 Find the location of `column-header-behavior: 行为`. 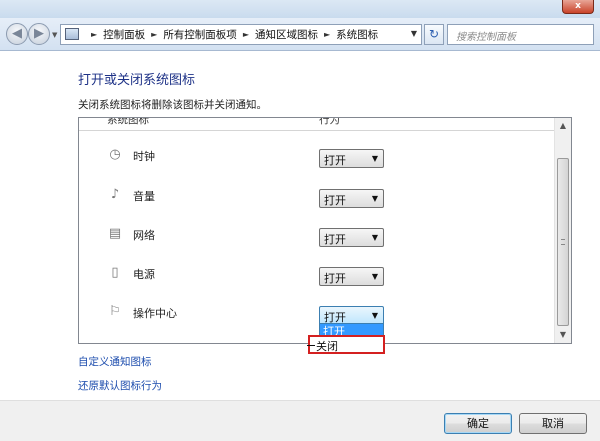

column-header-behavior: 行为 is located at coordinates (329, 122).